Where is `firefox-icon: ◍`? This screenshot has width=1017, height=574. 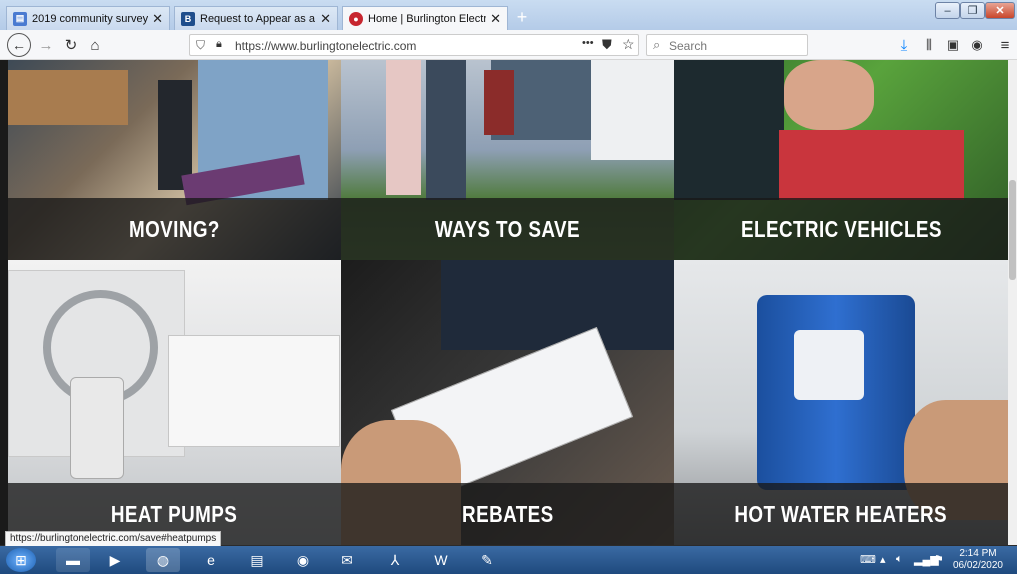 firefox-icon: ◍ is located at coordinates (163, 560).